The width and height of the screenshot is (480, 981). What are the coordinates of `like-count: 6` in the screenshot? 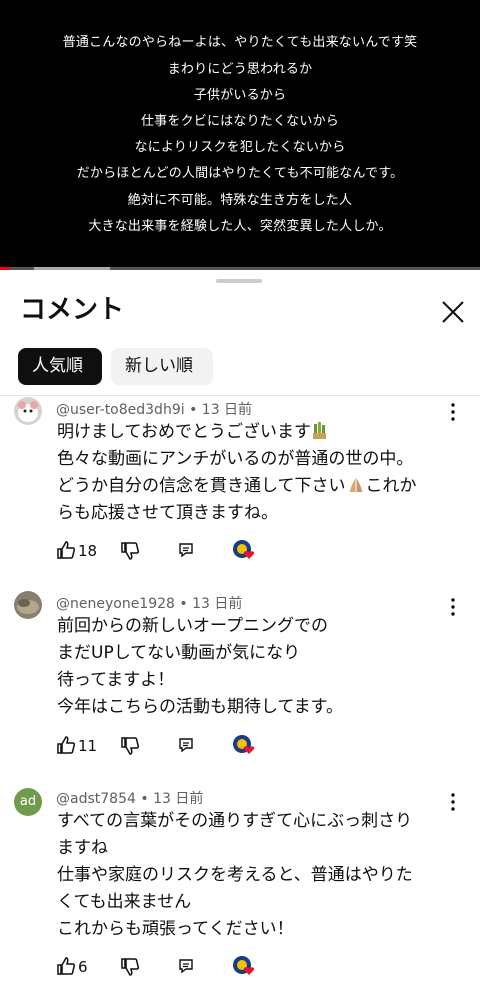 It's located at (83, 967).